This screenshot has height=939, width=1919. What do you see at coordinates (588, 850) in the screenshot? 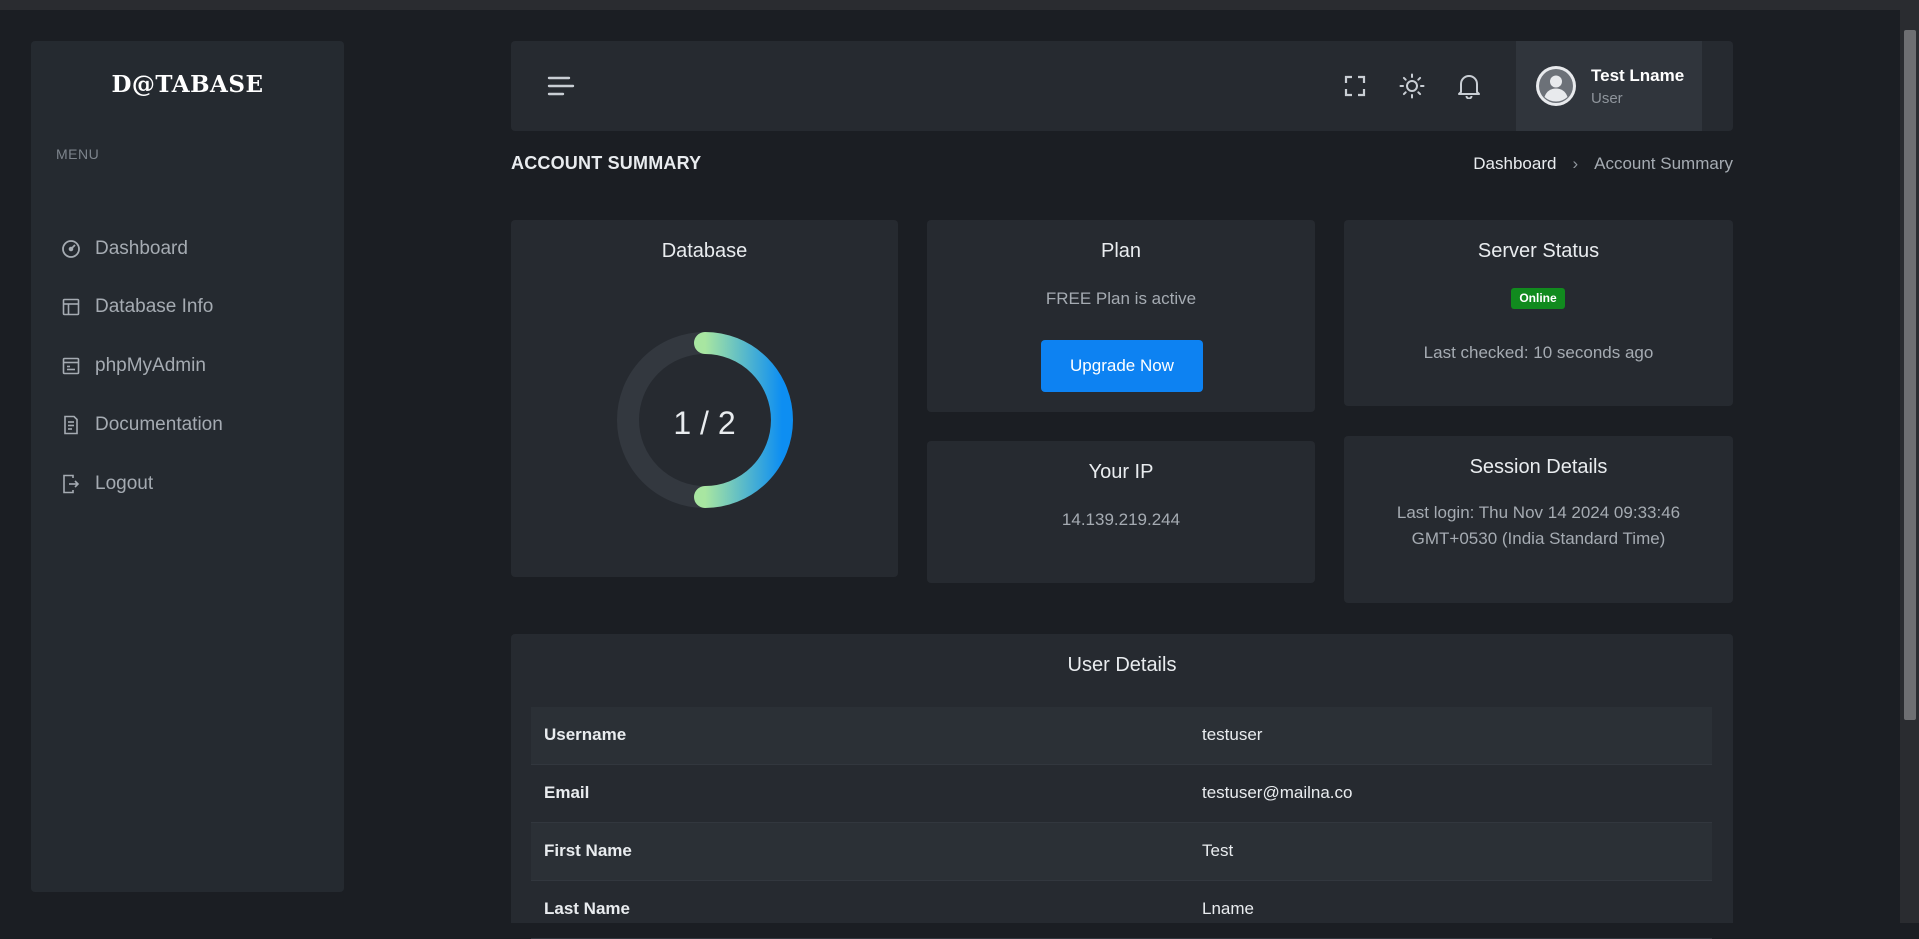
I see `row-key: First Name` at bounding box center [588, 850].